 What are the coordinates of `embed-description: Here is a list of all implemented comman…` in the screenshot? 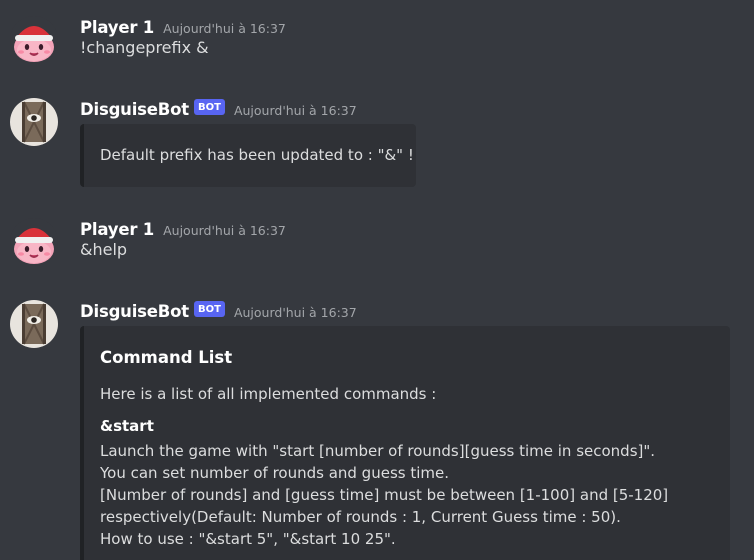 It's located at (268, 394).